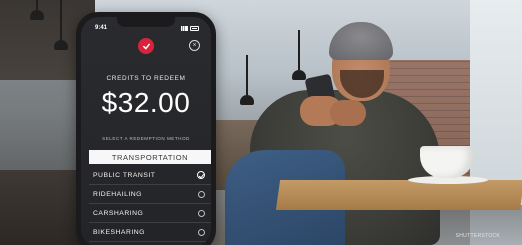  What do you see at coordinates (150, 232) in the screenshot?
I see `option-bikesharing: BIKESHARING` at bounding box center [150, 232].